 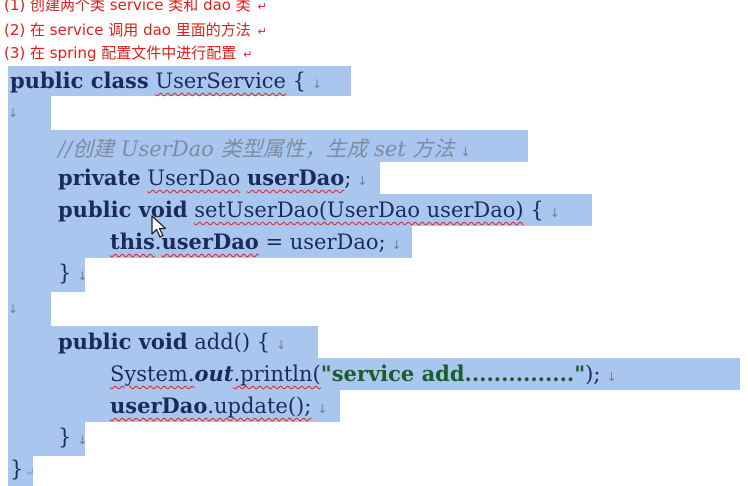 I want to click on out-field: out, so click(x=214, y=373).